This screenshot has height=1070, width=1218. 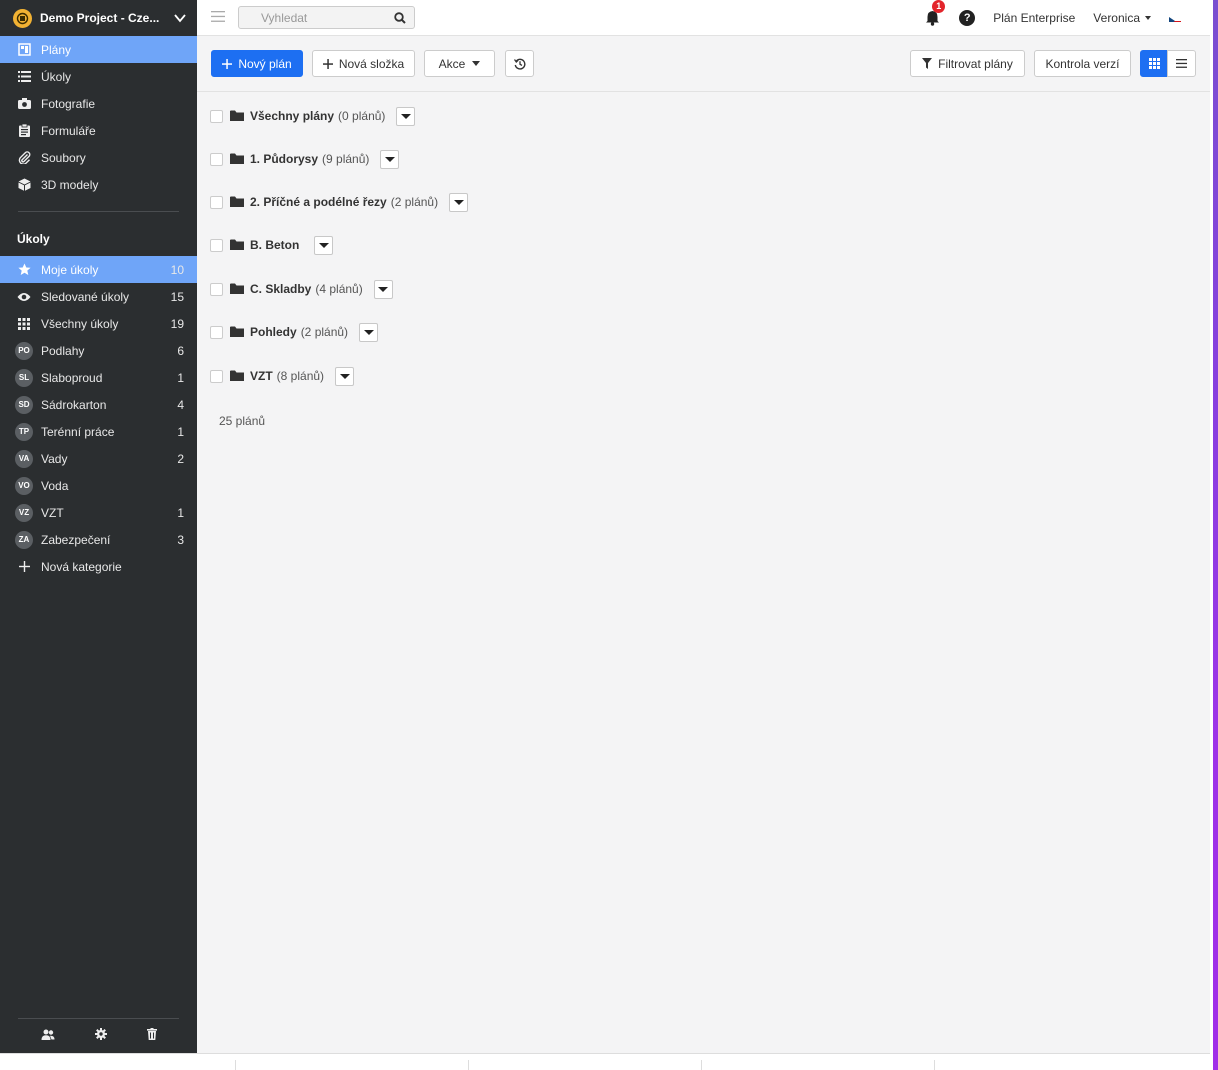 I want to click on folder-row: B. Beton, so click(x=272, y=245).